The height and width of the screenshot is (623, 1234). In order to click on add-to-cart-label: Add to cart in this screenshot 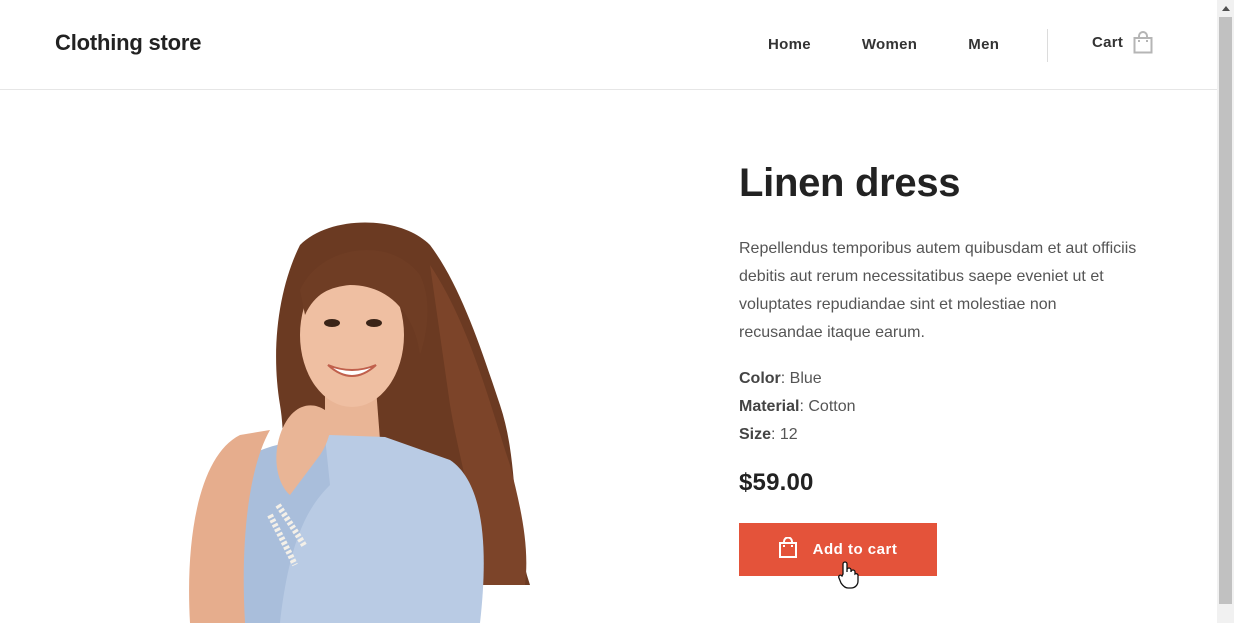, I will do `click(855, 549)`.